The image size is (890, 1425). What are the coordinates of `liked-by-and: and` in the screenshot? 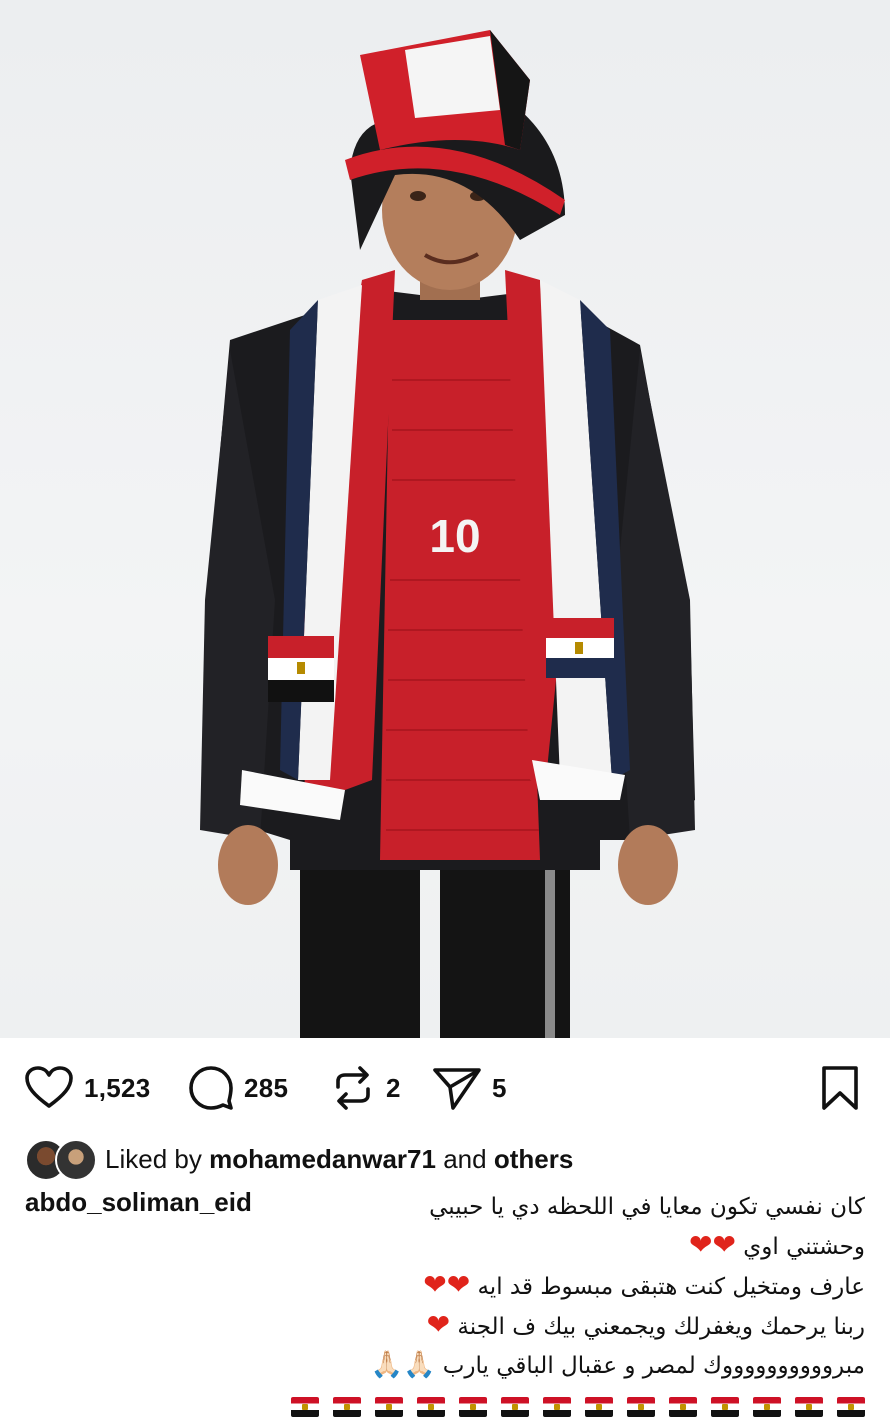 It's located at (465, 1158).